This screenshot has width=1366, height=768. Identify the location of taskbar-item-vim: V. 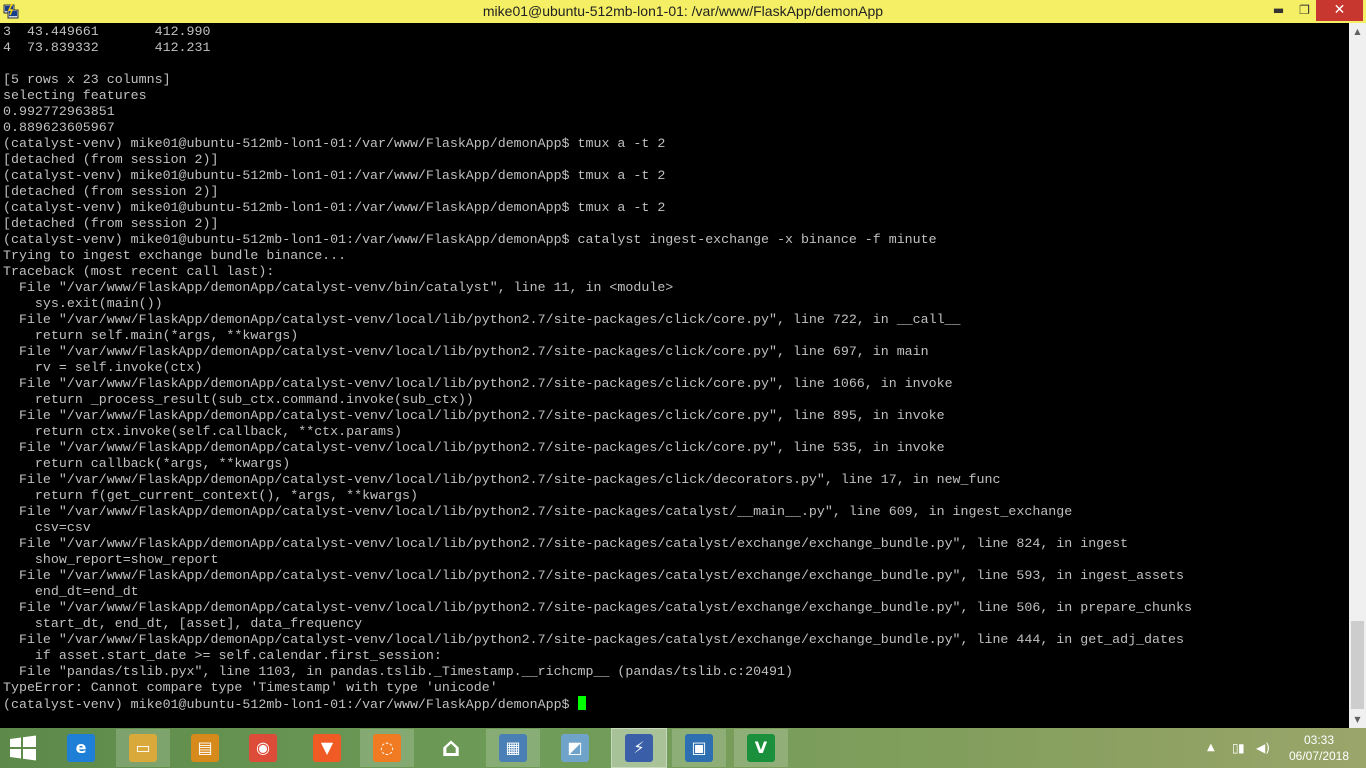
(761, 748).